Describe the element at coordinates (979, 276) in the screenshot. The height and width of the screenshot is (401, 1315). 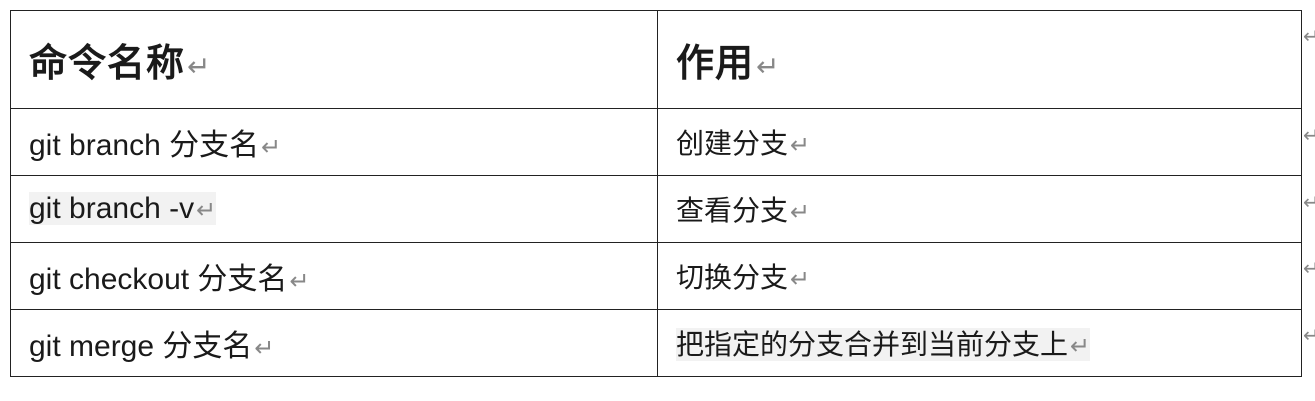
I see `effect-cell: 切换分支↵` at that location.